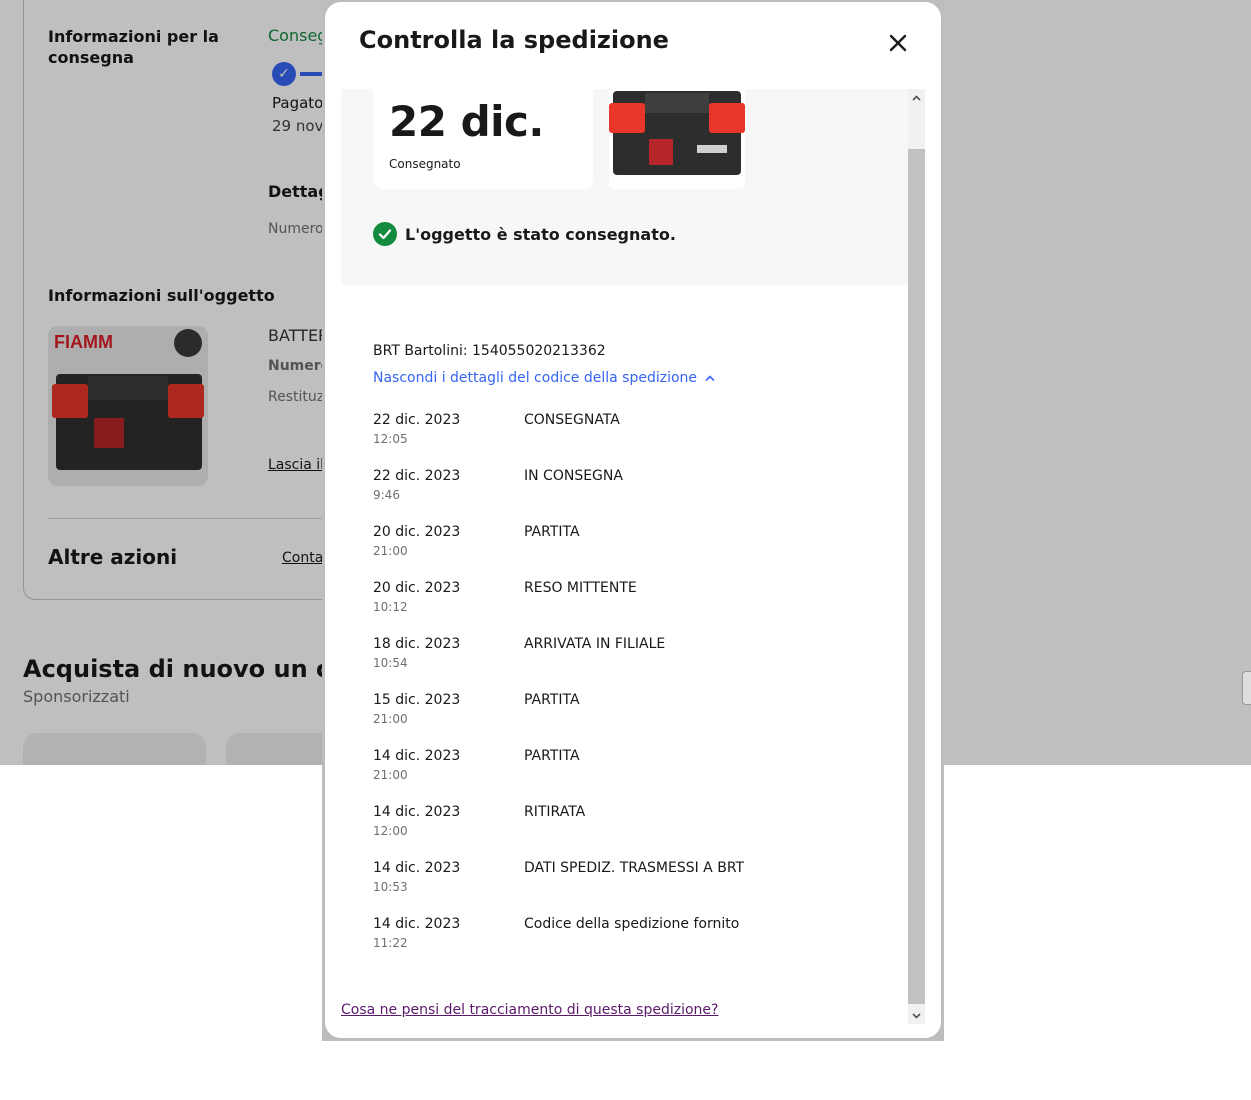  I want to click on event-date: 18 dic. 2023, so click(417, 644).